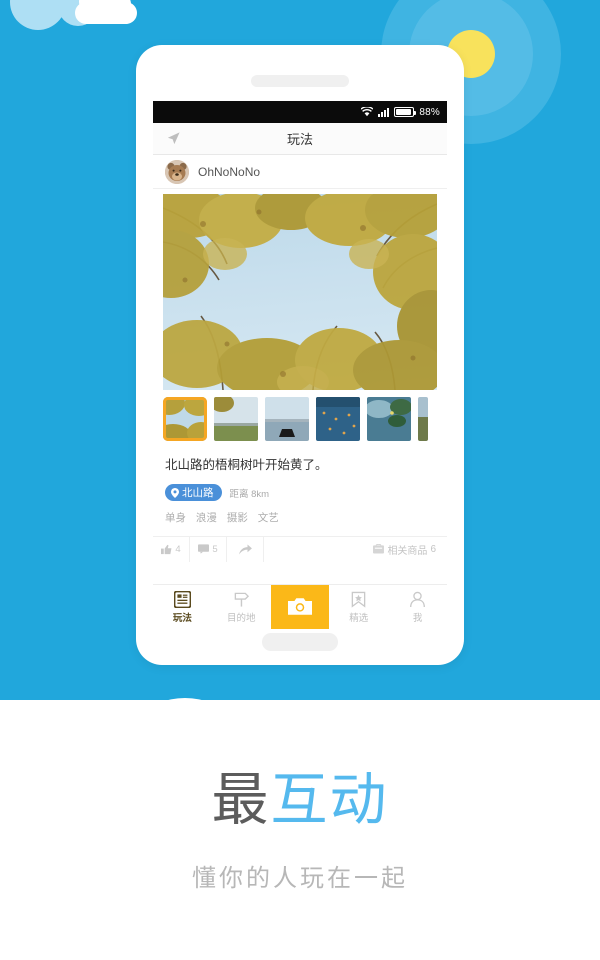 Image resolution: width=600 pixels, height=960 pixels. Describe the element at coordinates (185, 419) in the screenshot. I see `thumb-1-tree-canopy` at that location.